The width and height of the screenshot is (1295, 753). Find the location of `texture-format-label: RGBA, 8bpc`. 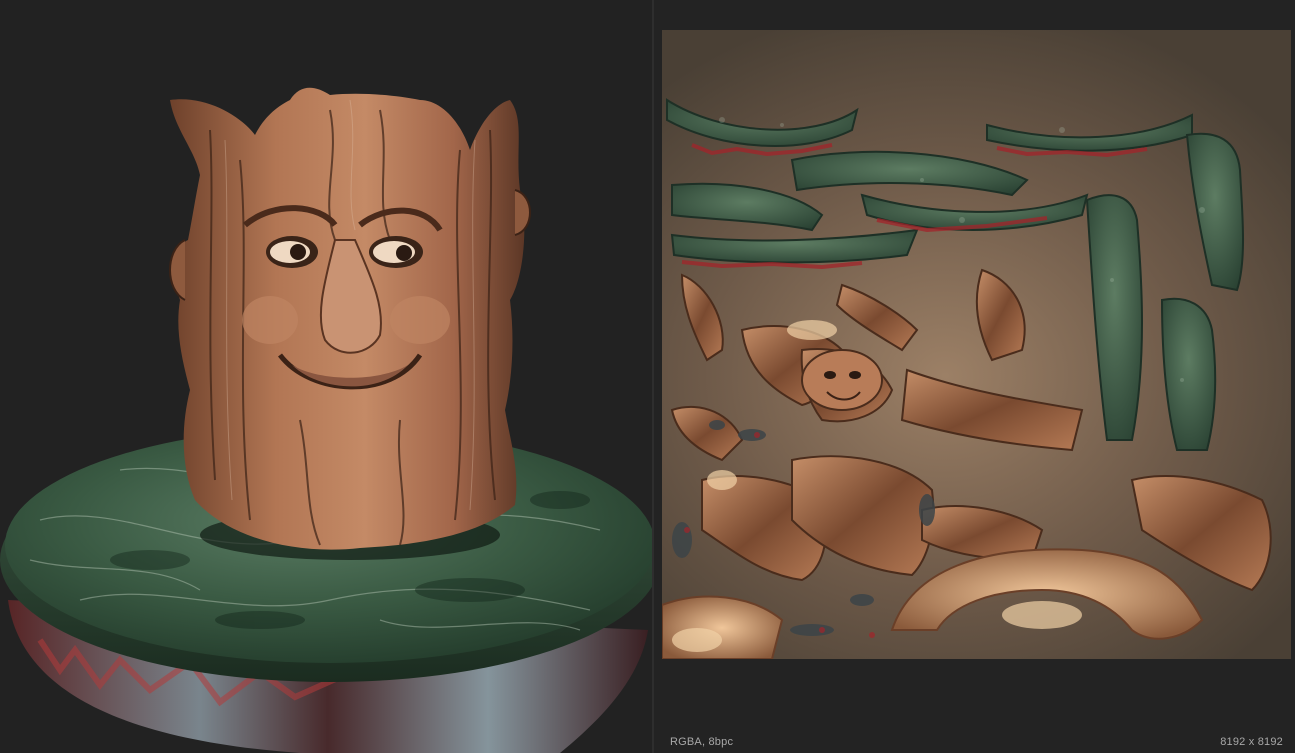

texture-format-label: RGBA, 8bpc is located at coordinates (702, 742).